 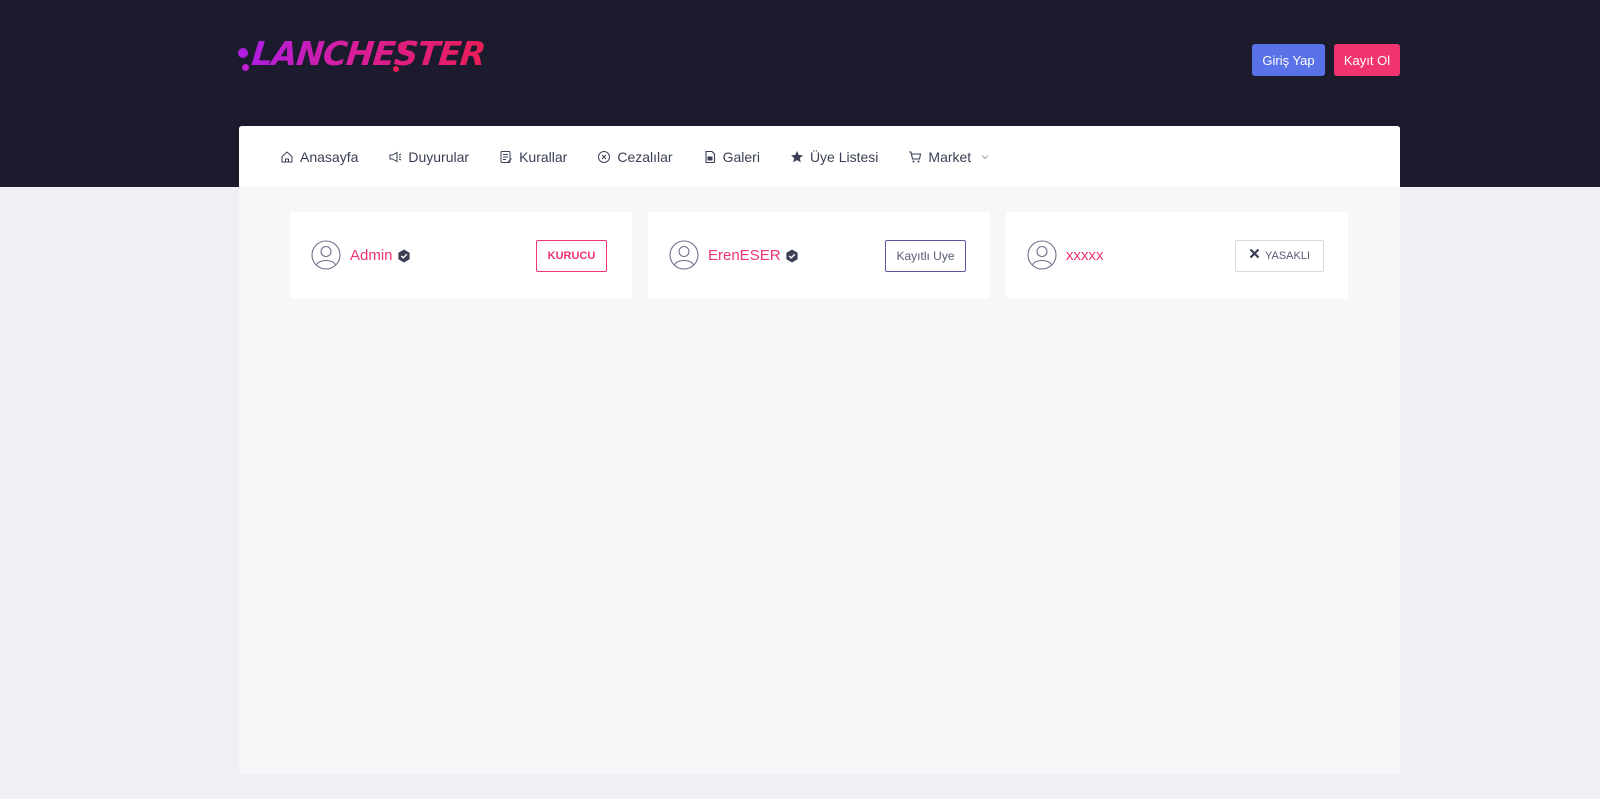 I want to click on register-button: Kayıt Ol, so click(x=1367, y=60).